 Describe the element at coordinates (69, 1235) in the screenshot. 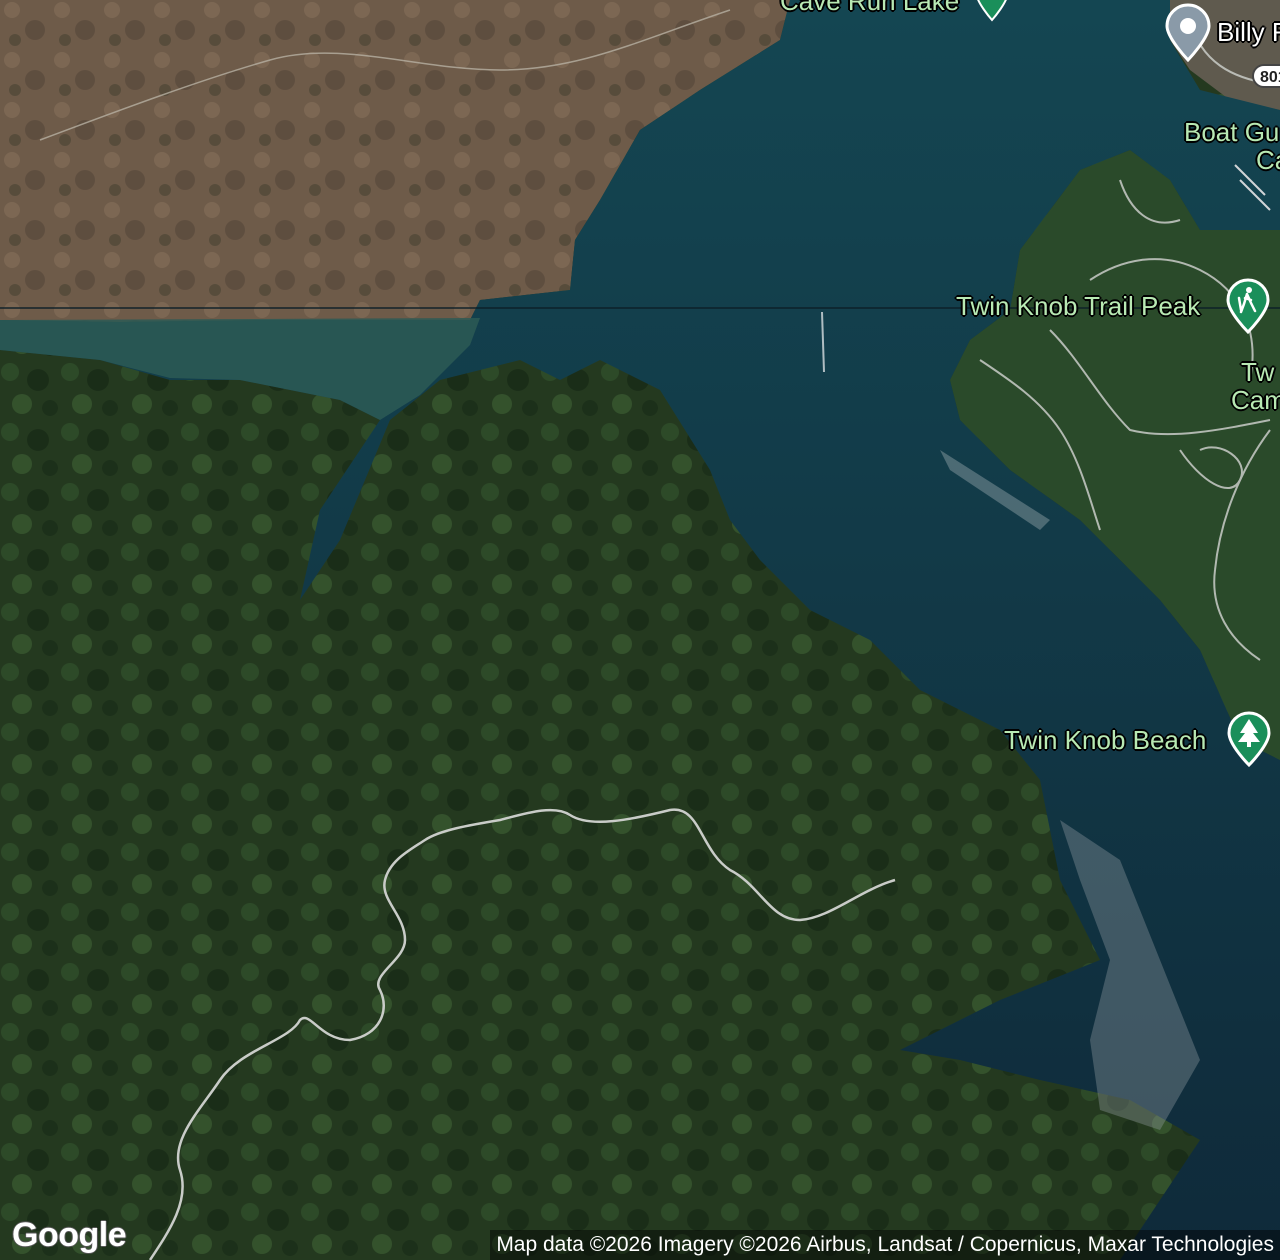

I see `google-logo: Google` at that location.